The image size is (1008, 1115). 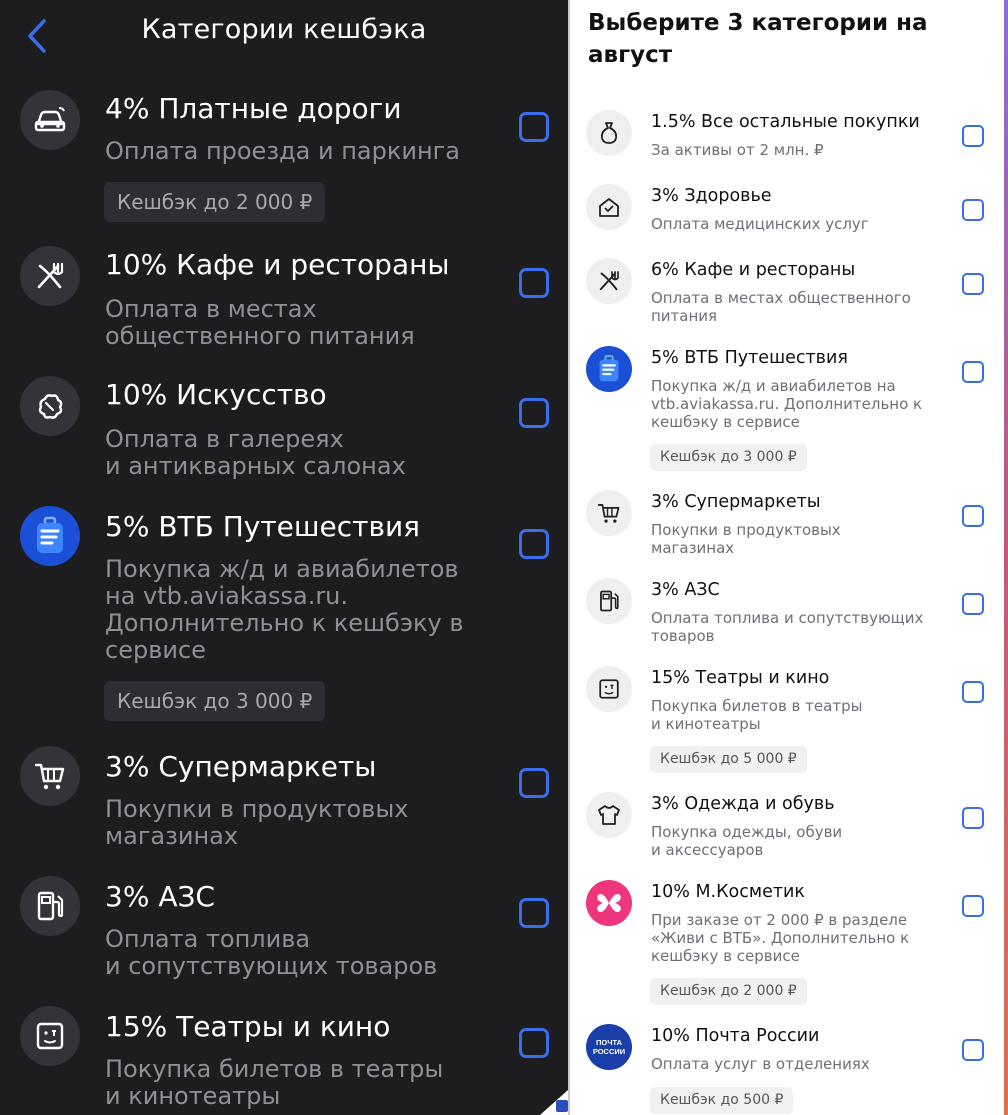 What do you see at coordinates (711, 196) in the screenshot?
I see `category-title: 3% Здоровье` at bounding box center [711, 196].